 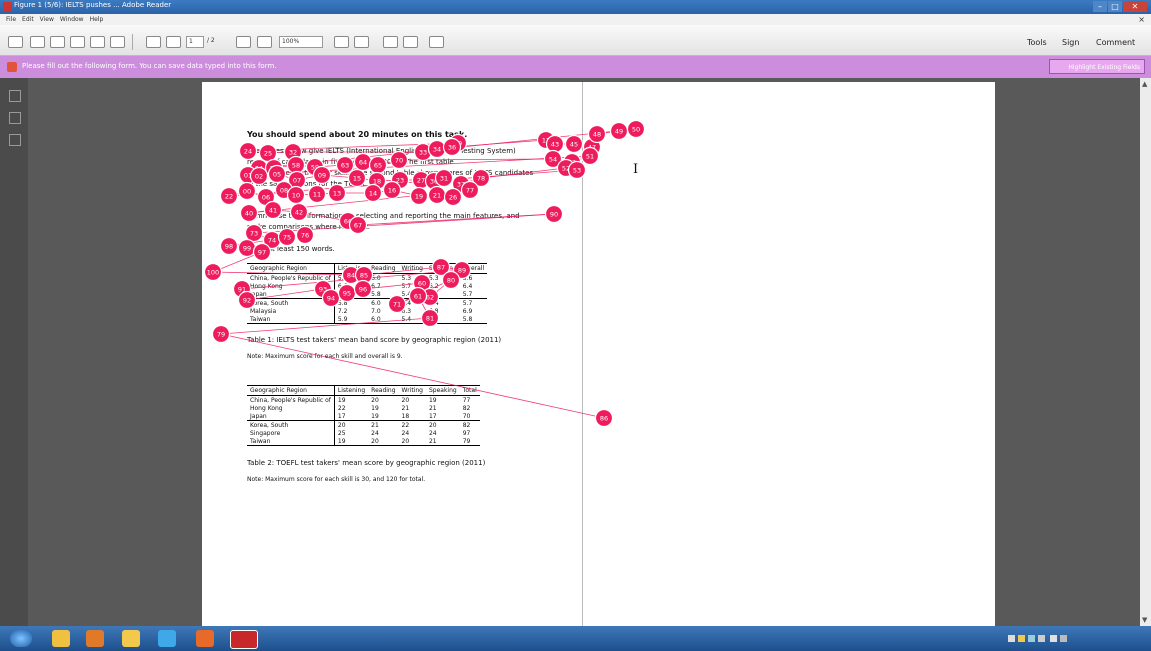 What do you see at coordinates (341, 433) in the screenshot?
I see `table-cell: 25` at bounding box center [341, 433].